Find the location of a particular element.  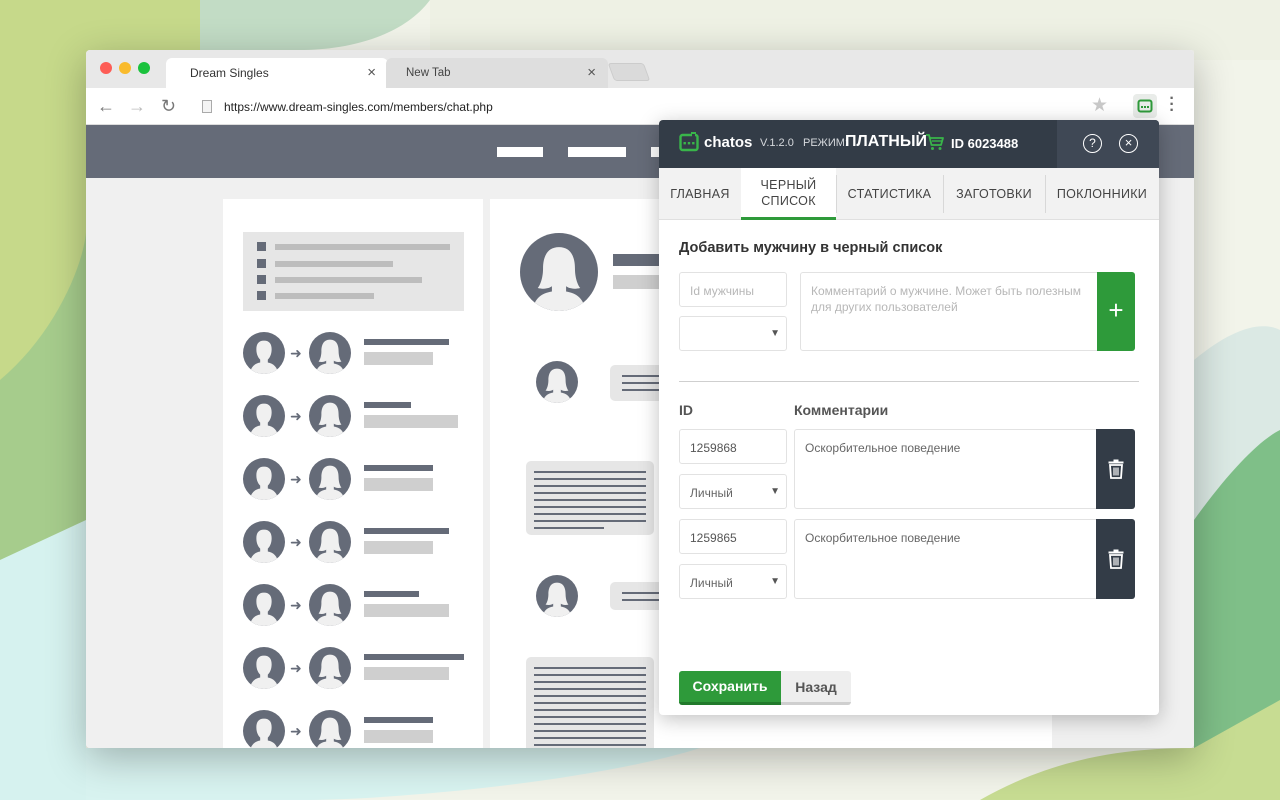

add-section-title: Добавить мужчину в черный список is located at coordinates (811, 248).